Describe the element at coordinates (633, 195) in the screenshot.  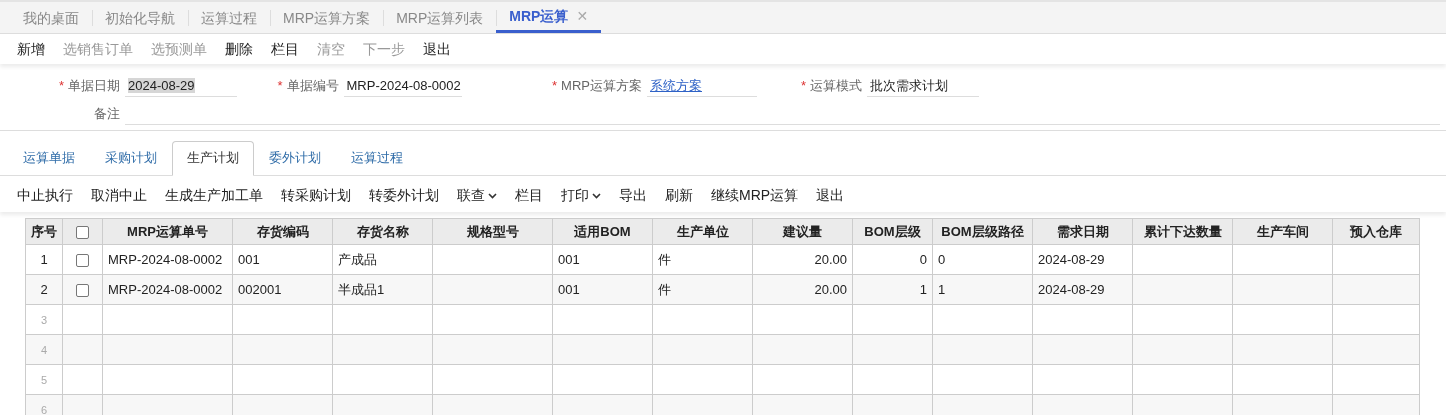
I see `toolbar-button: 导出` at that location.